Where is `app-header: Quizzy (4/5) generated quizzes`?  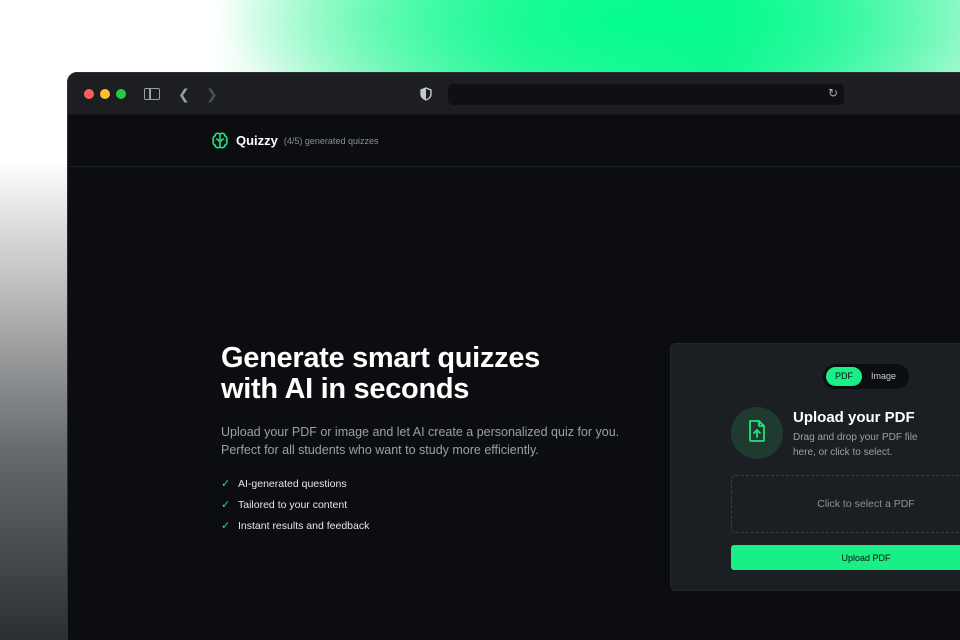
app-header: Quizzy (4/5) generated quizzes is located at coordinates (514, 141).